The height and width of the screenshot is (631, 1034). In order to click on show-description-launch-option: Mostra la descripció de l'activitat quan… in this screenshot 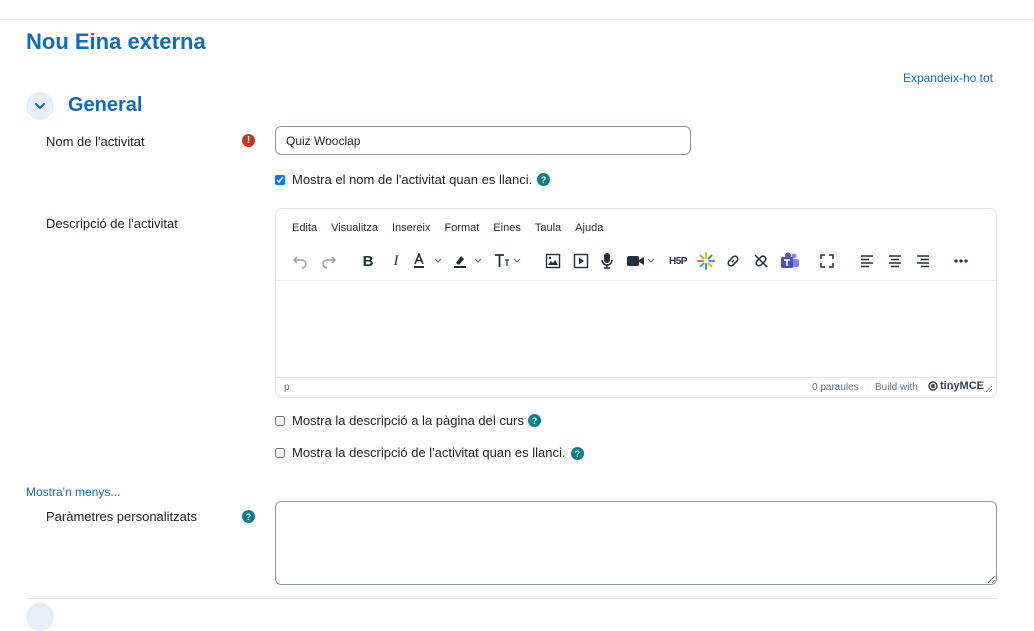, I will do `click(420, 452)`.